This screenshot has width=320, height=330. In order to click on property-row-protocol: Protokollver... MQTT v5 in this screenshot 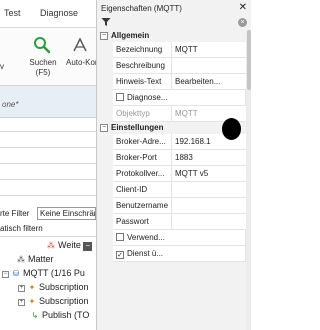, I will do `click(171, 174)`.